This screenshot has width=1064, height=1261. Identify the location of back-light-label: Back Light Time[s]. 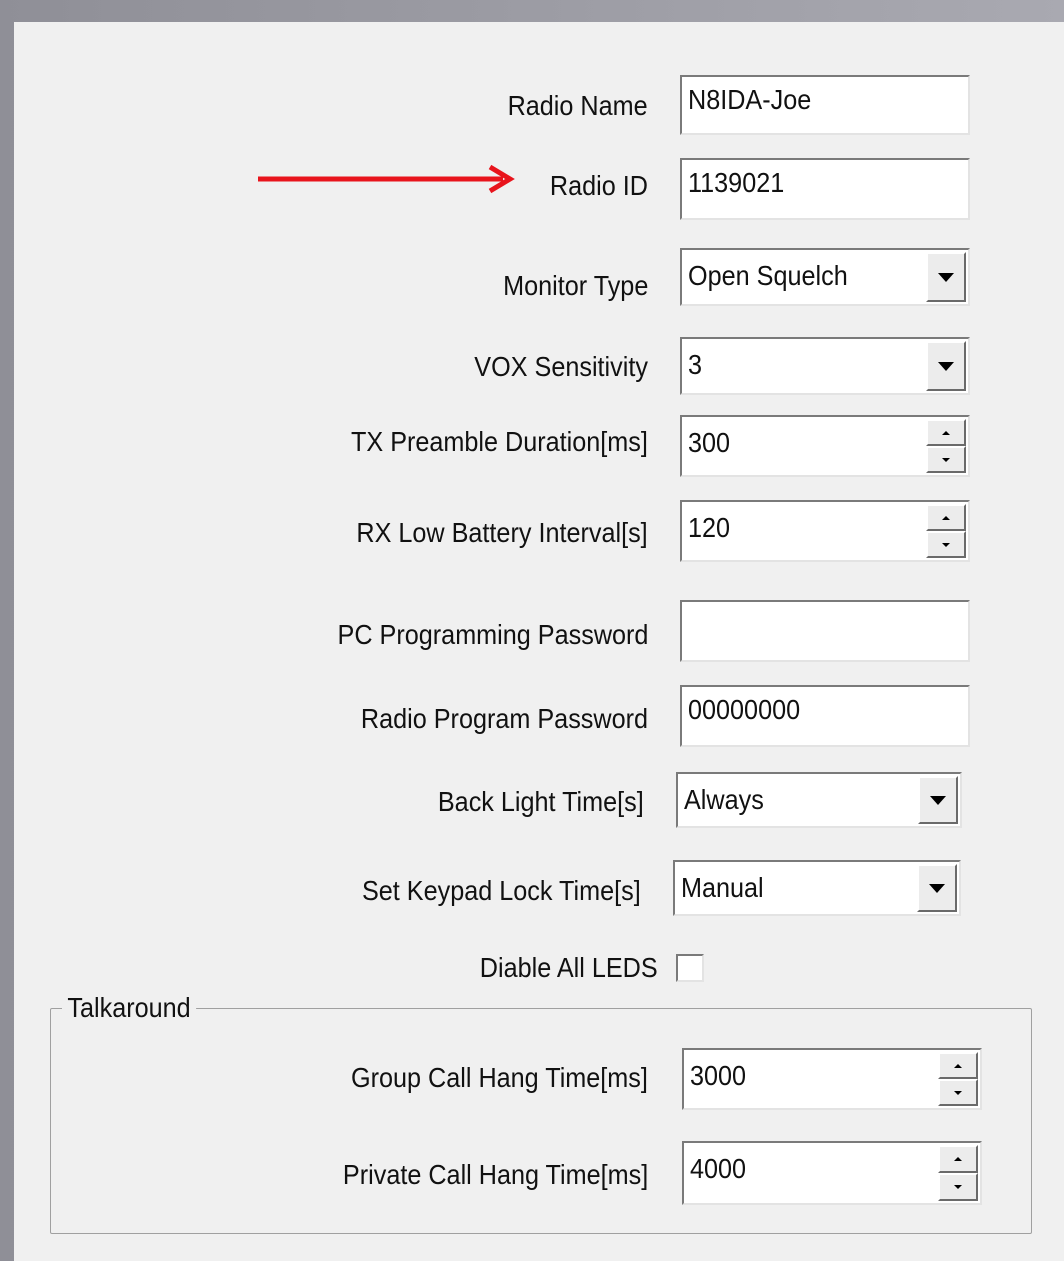
(541, 801).